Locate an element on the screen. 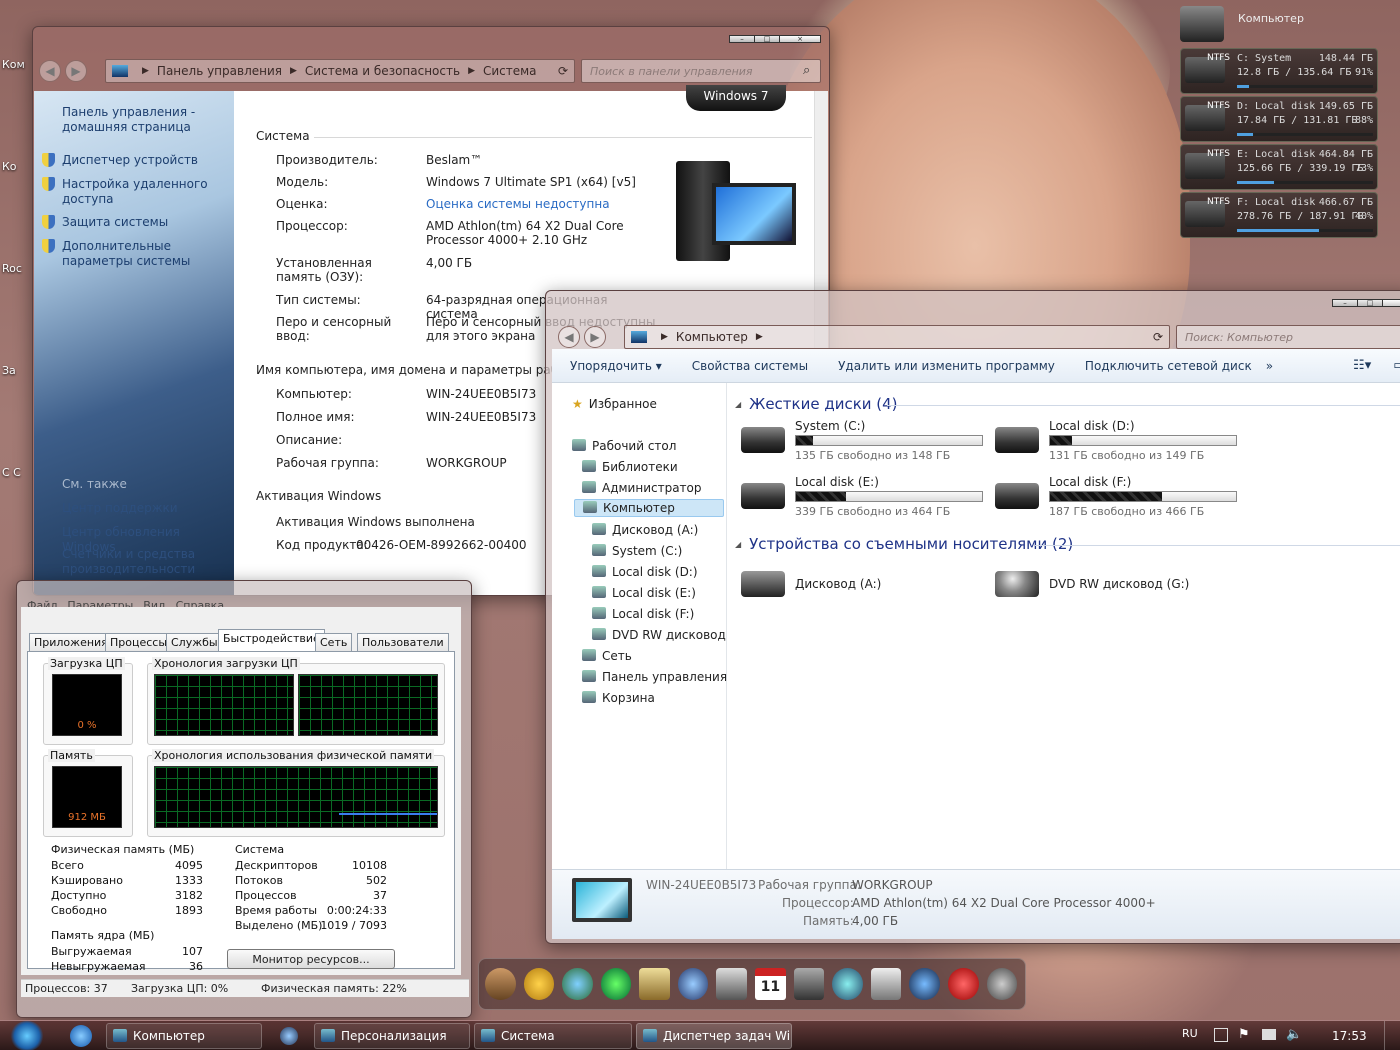  calendar-icon: 11 is located at coordinates (770, 984).